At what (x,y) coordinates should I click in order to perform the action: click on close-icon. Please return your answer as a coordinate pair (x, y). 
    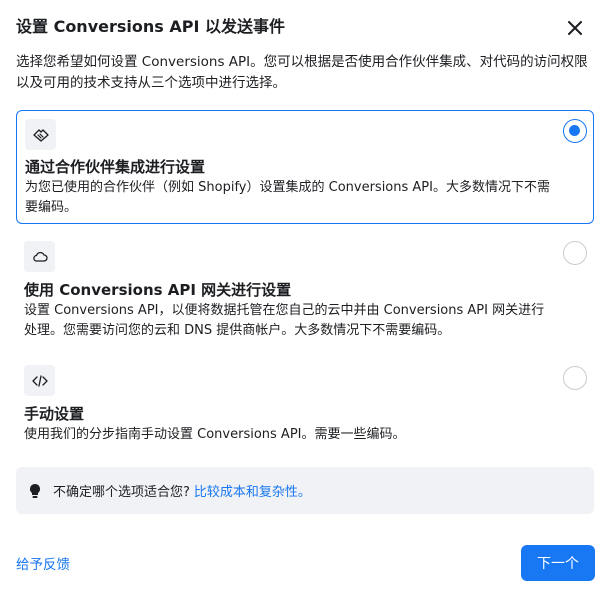
    Looking at the image, I should click on (575, 28).